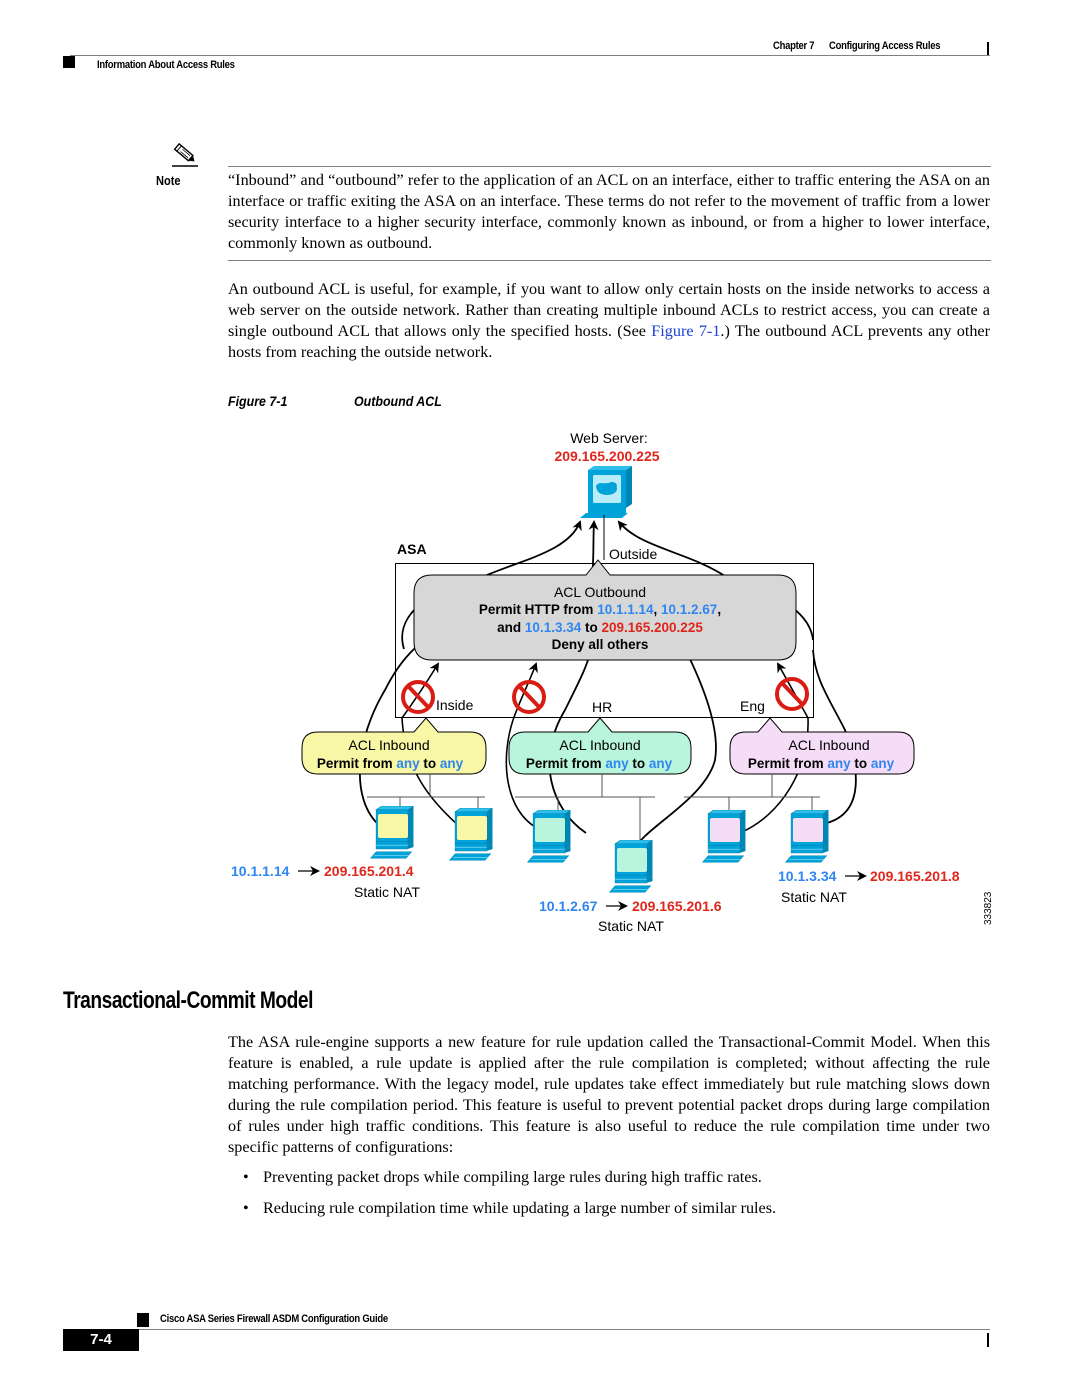  I want to click on acl-inbound-callout-hr: ACL Inbound Permit from any to any, so click(600, 746).